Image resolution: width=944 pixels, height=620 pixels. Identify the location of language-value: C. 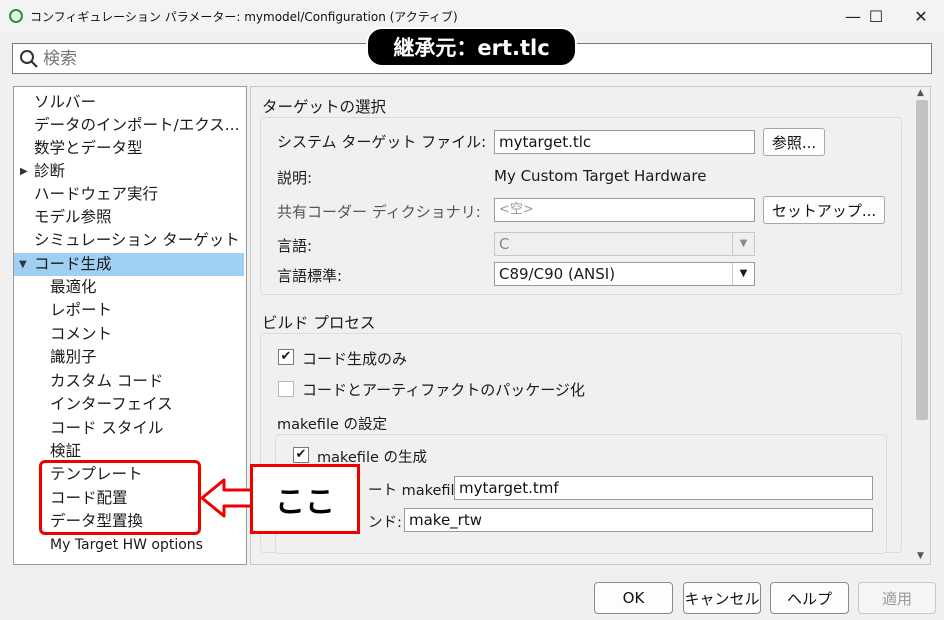
(504, 244).